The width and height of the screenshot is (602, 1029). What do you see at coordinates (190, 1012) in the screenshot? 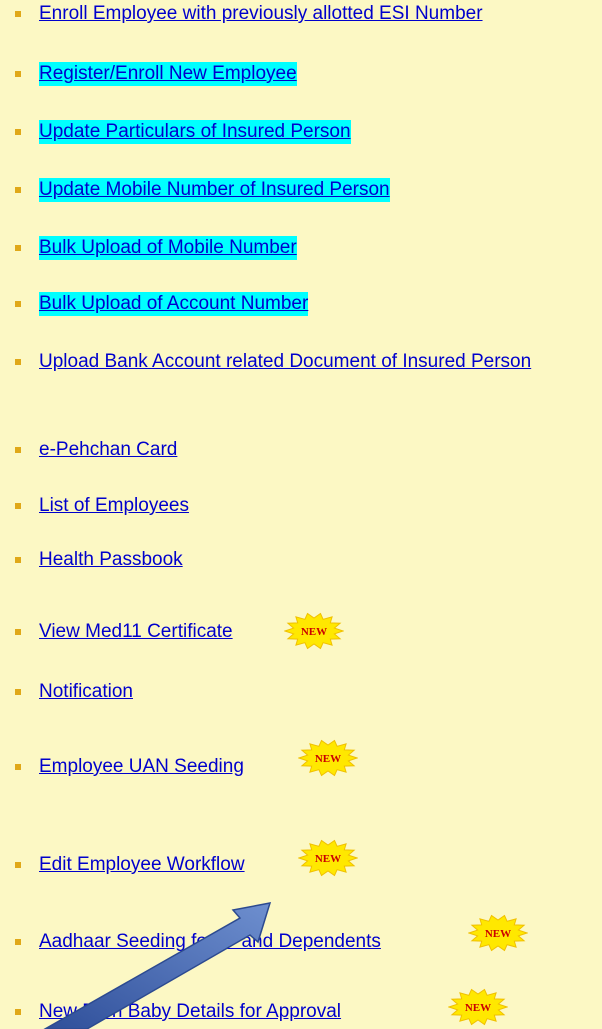
I see `link-new-born-baby-details-for-approval: New Born Baby Details for Approval` at bounding box center [190, 1012].